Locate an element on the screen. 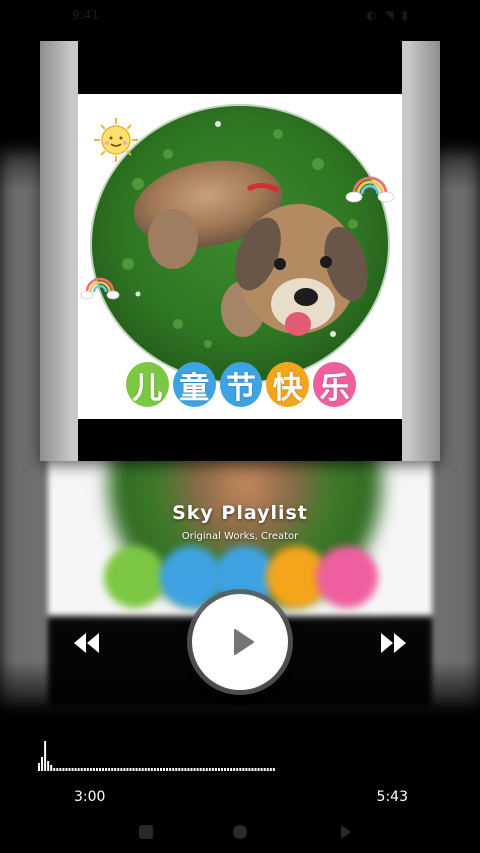 The width and height of the screenshot is (480, 853). letterbox-bottom is located at coordinates (240, 440).